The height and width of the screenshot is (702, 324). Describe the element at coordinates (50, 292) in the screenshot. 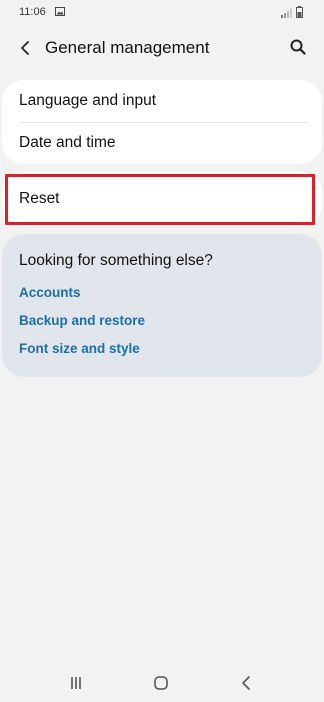

I see `accounts-link: Accounts` at that location.